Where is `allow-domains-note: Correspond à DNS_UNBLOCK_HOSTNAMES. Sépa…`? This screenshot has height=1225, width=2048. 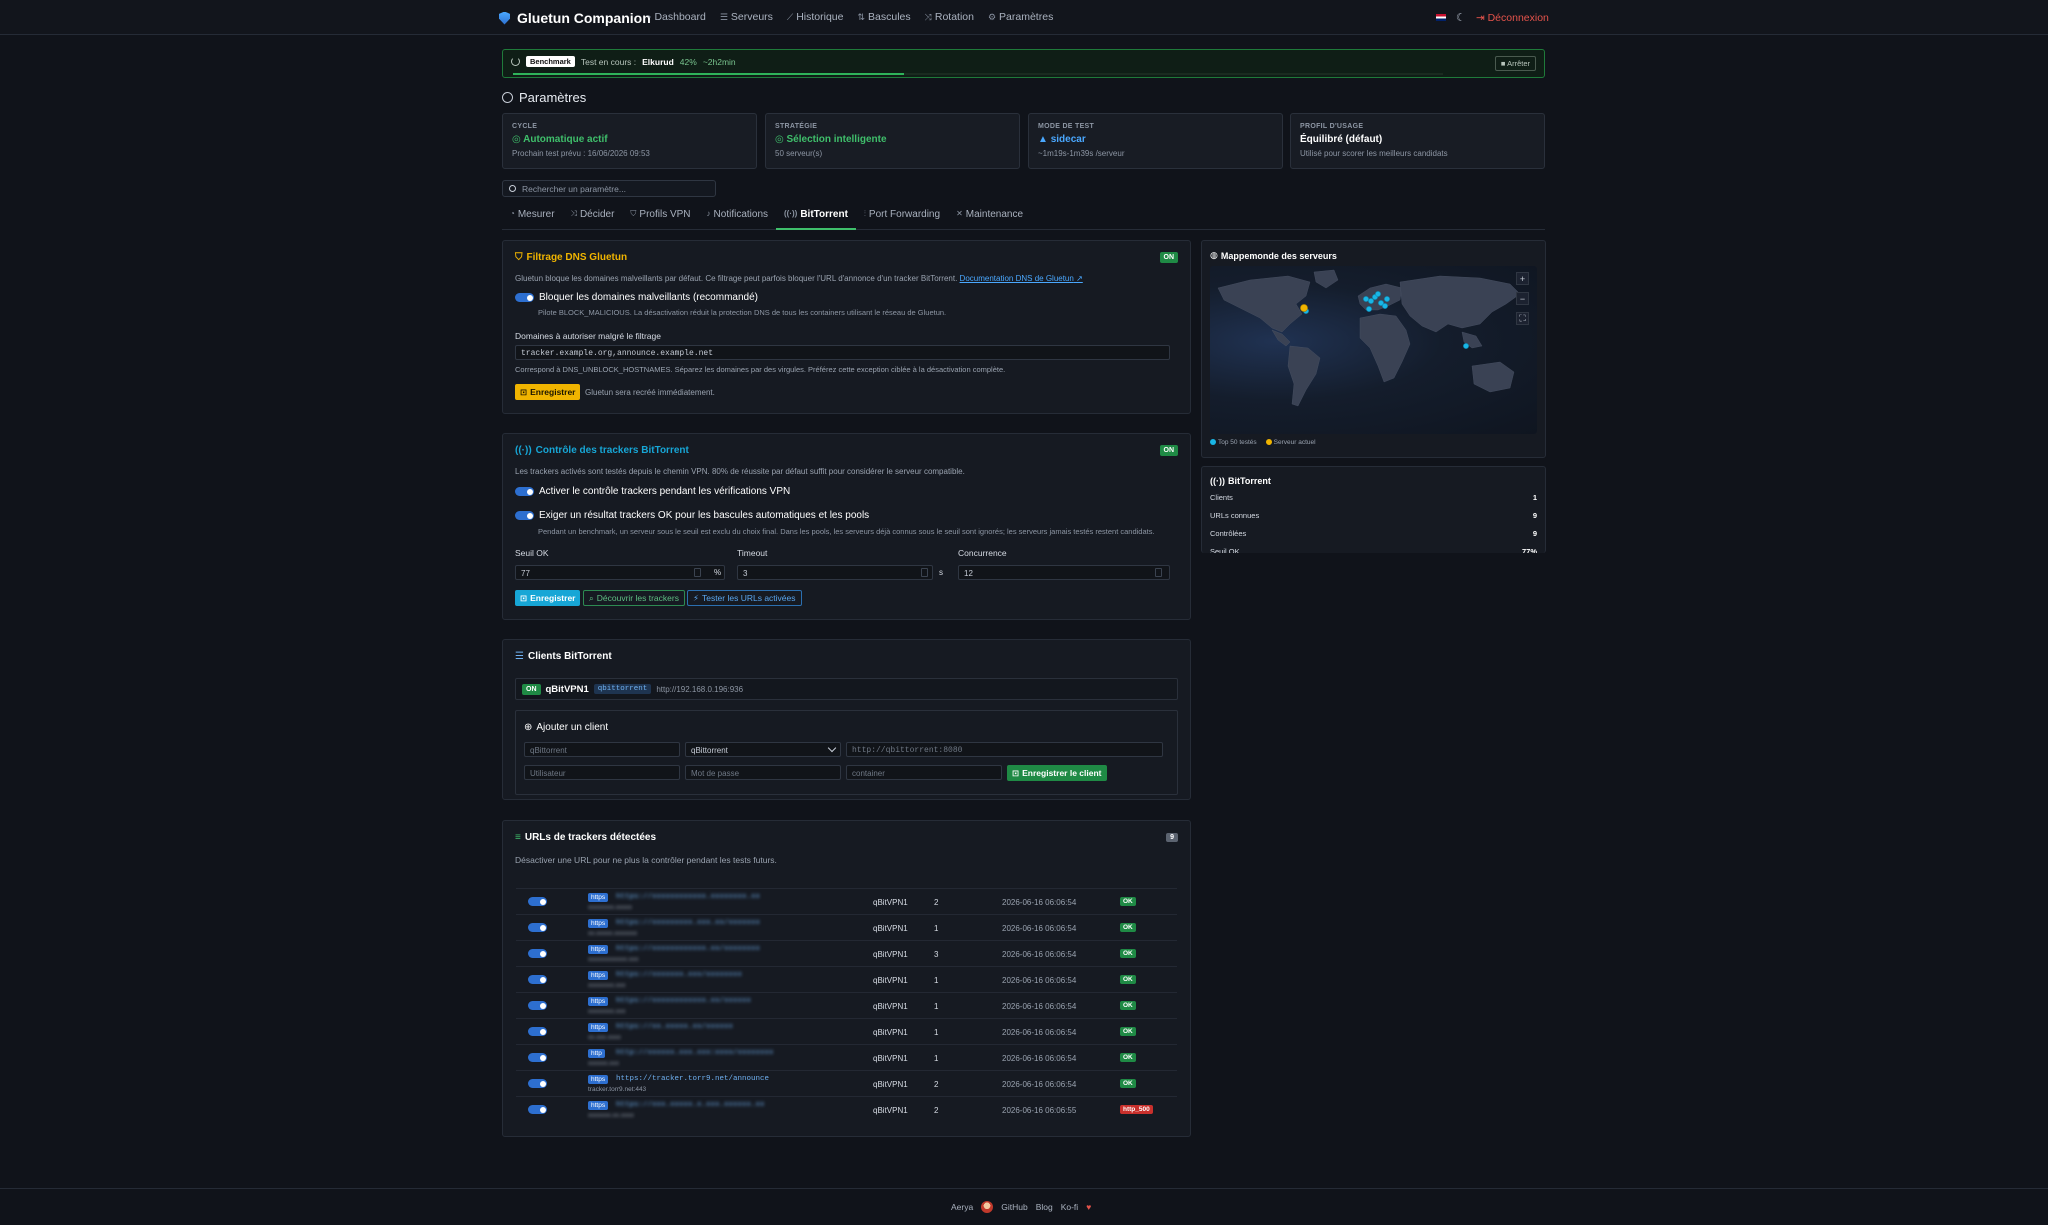
allow-domains-note: Correspond à DNS_UNBLOCK_HOSTNAMES. Sépa… is located at coordinates (760, 369).